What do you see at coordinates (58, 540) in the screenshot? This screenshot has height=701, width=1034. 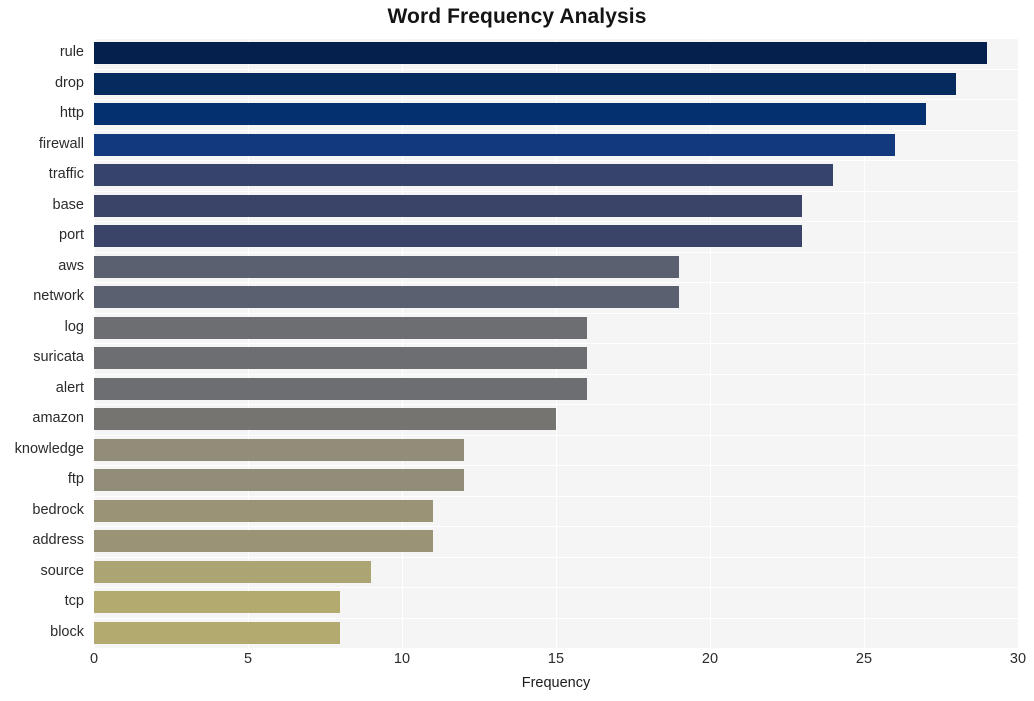 I see `y-axis-tick-label: address` at bounding box center [58, 540].